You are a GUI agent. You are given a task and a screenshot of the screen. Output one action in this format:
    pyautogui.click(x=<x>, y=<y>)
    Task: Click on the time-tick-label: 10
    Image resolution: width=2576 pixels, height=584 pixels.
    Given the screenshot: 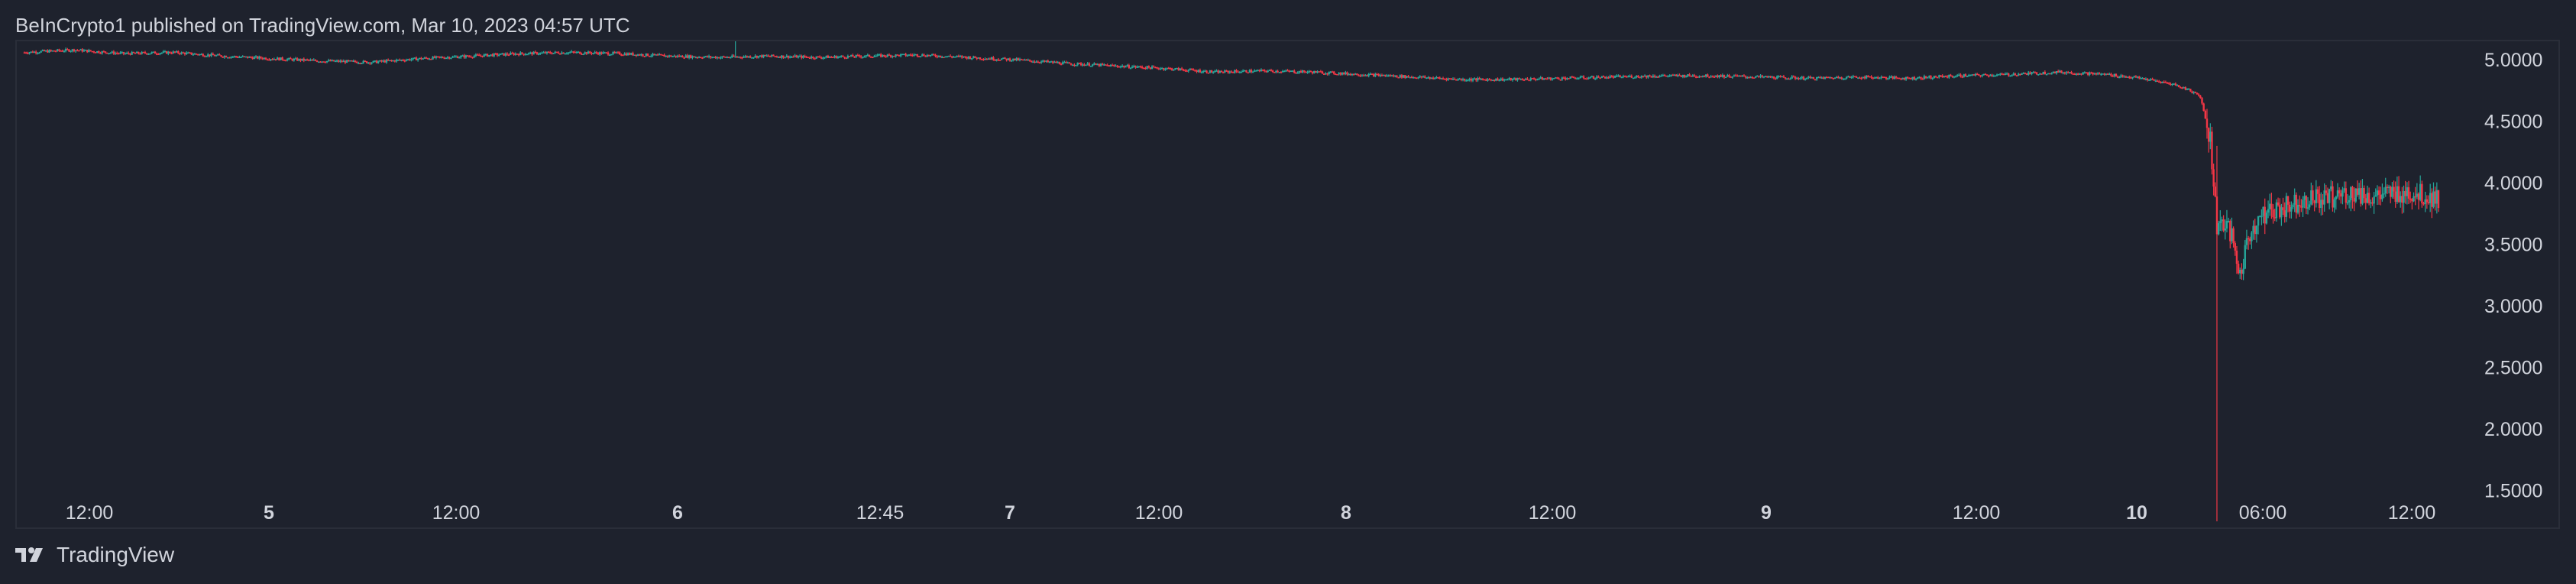 What is the action you would take?
    pyautogui.click(x=2136, y=513)
    